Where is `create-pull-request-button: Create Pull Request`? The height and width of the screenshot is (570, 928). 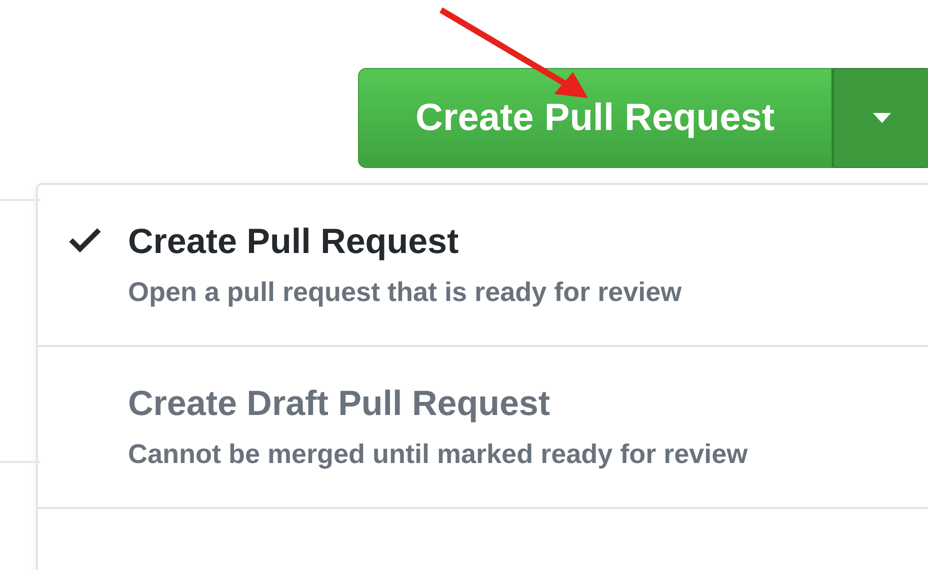
create-pull-request-button: Create Pull Request is located at coordinates (595, 118).